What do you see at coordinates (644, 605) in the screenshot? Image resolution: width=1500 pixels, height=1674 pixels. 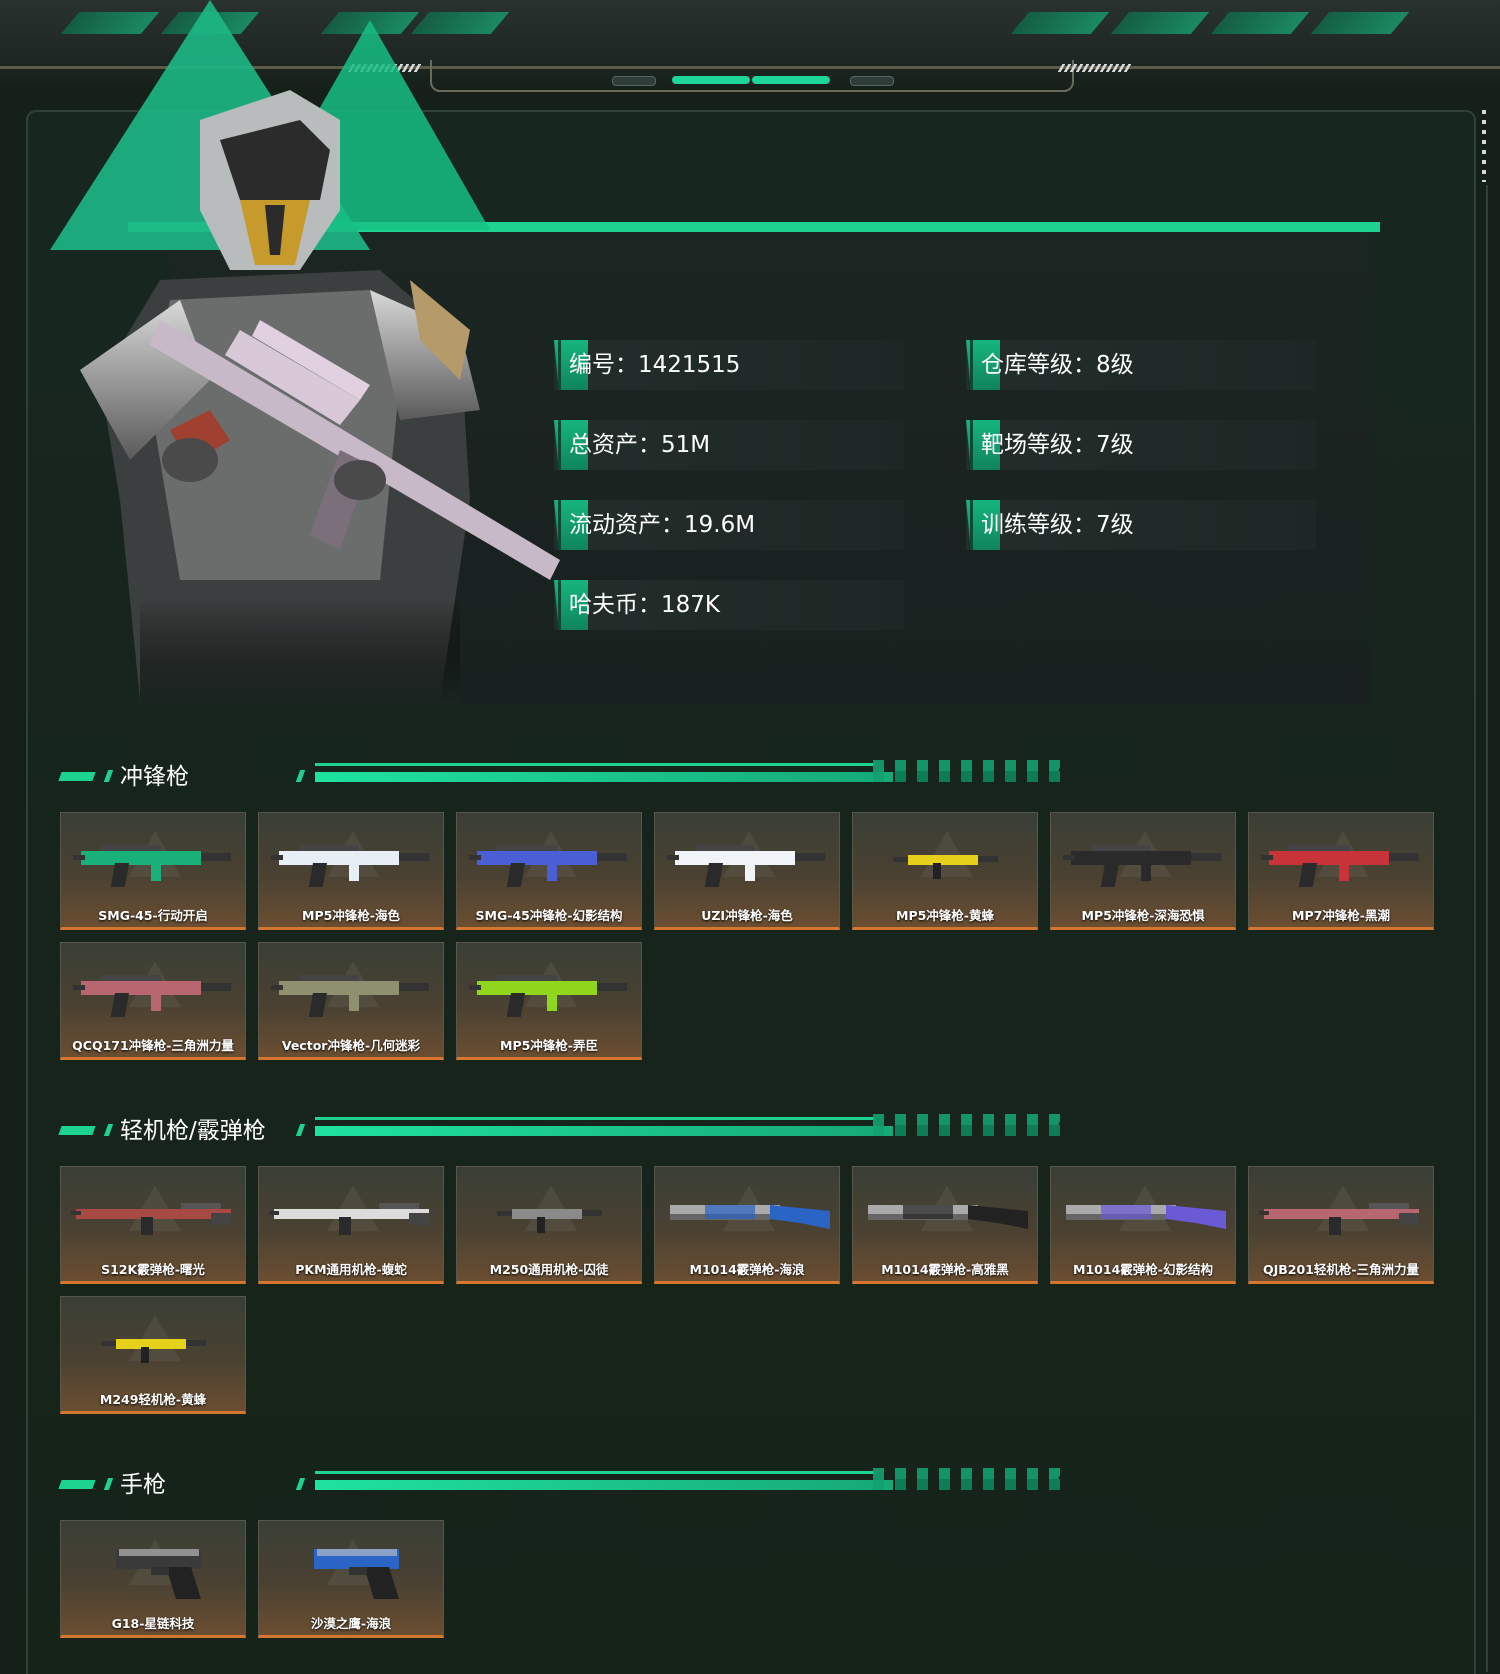 I see `stat-label: 哈夫币：187K` at bounding box center [644, 605].